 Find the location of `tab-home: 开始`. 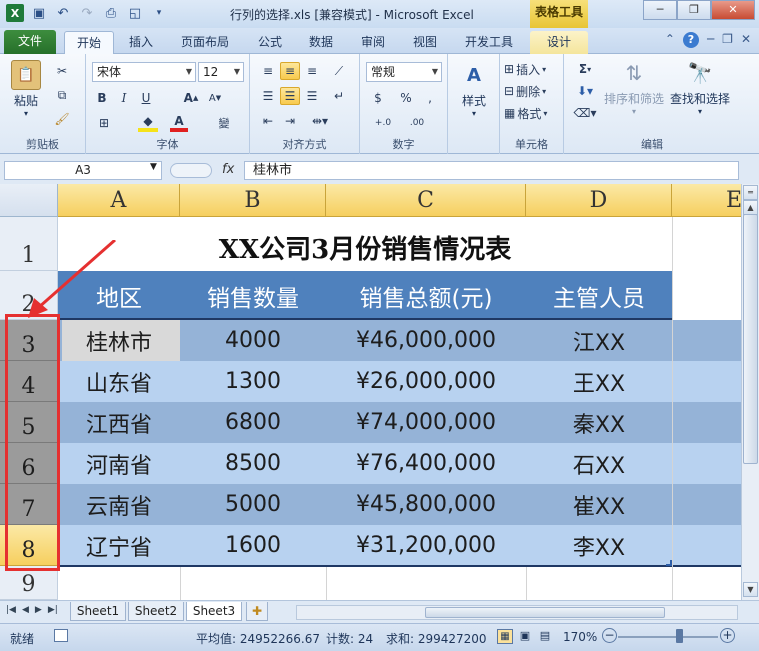

tab-home: 开始 is located at coordinates (89, 43).